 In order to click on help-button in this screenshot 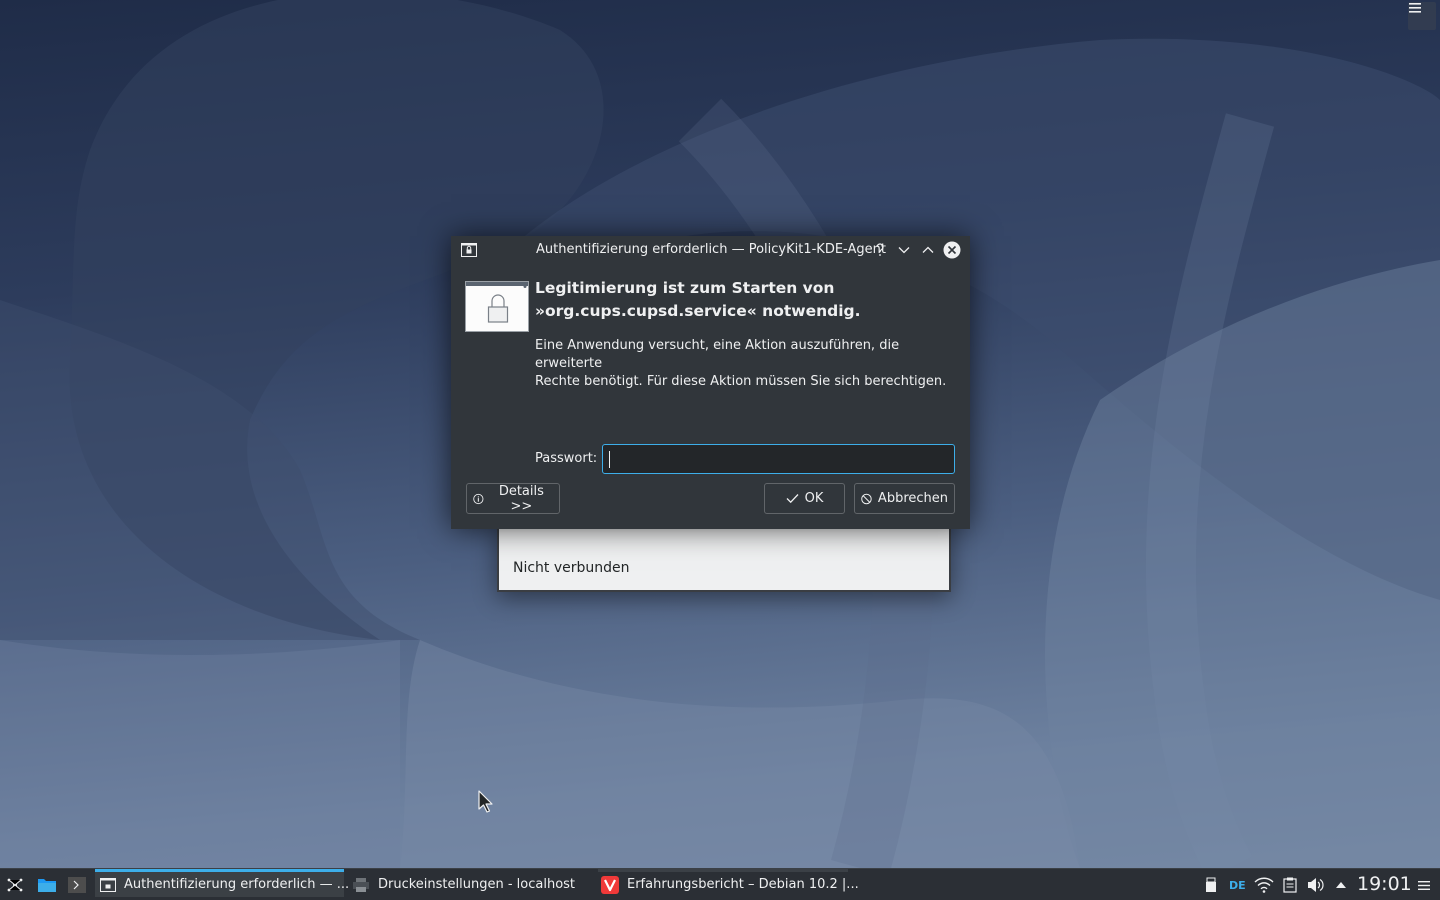, I will do `click(880, 250)`.